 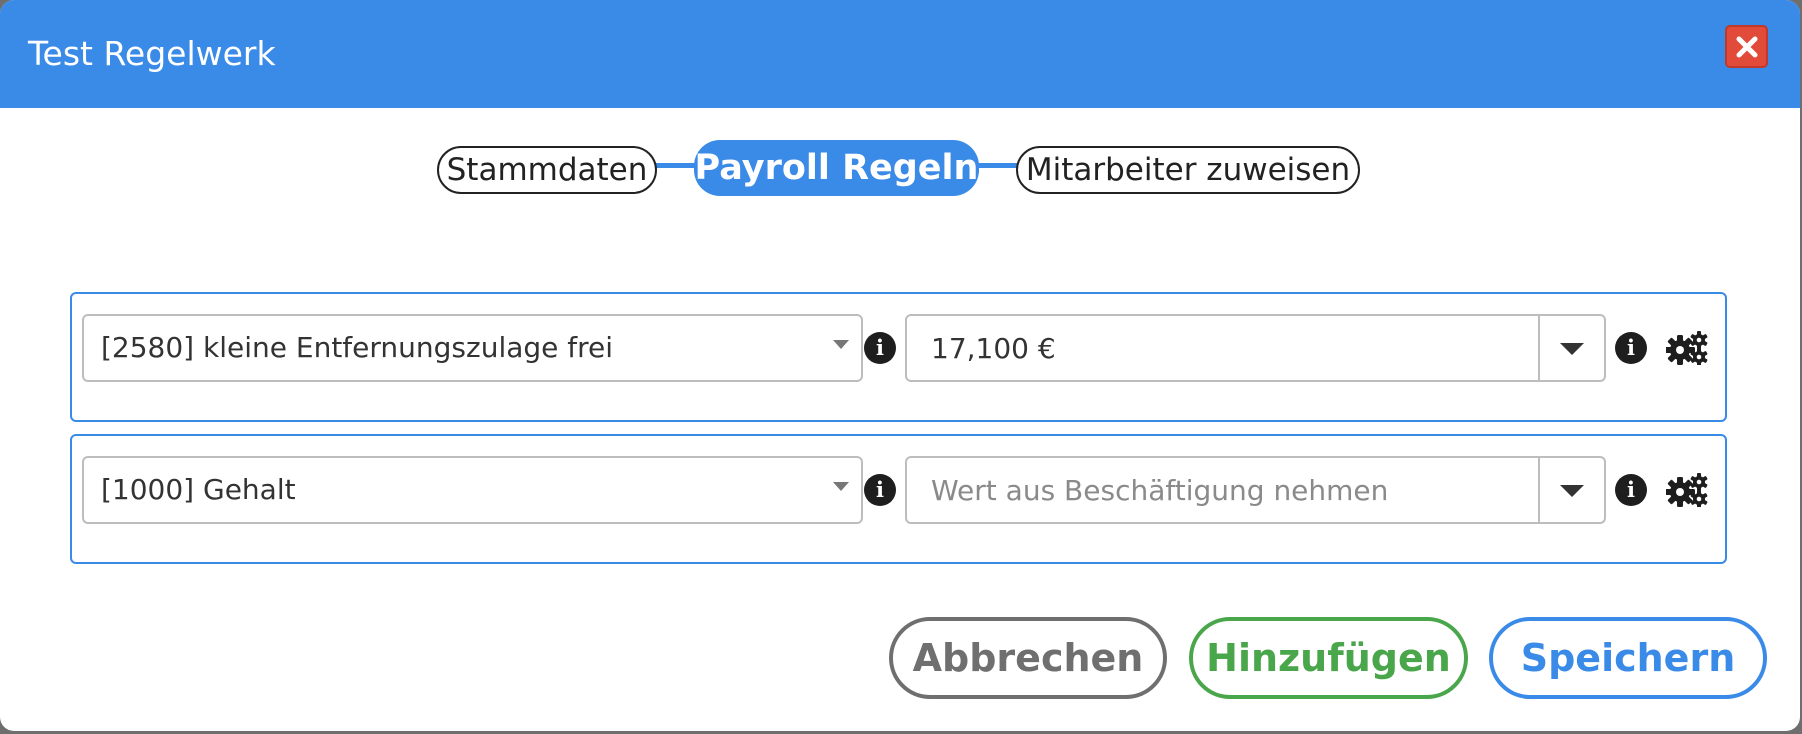 What do you see at coordinates (152, 53) in the screenshot?
I see `dialog-title: Test Regelwerk` at bounding box center [152, 53].